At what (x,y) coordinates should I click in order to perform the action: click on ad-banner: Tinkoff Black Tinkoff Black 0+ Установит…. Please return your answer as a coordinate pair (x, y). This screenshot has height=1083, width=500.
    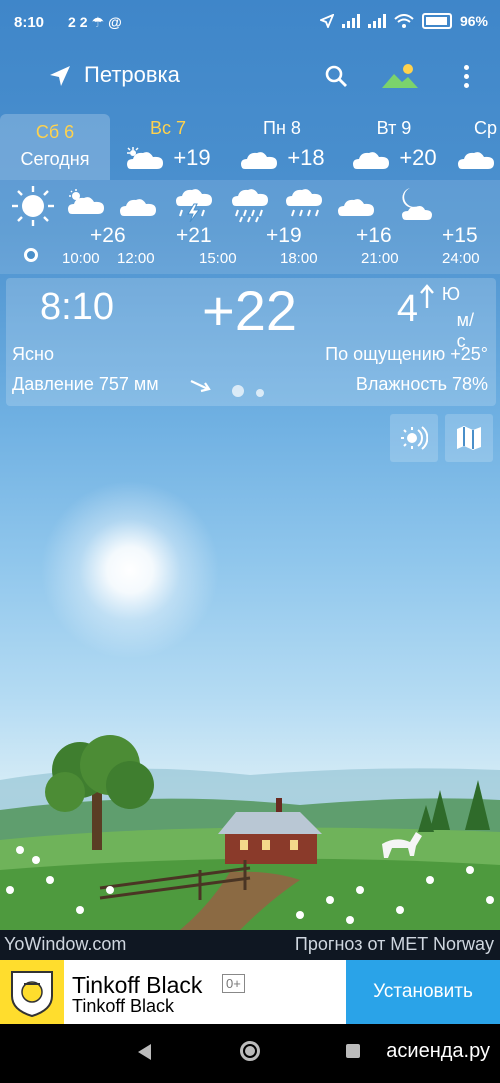
    Looking at the image, I should click on (250, 992).